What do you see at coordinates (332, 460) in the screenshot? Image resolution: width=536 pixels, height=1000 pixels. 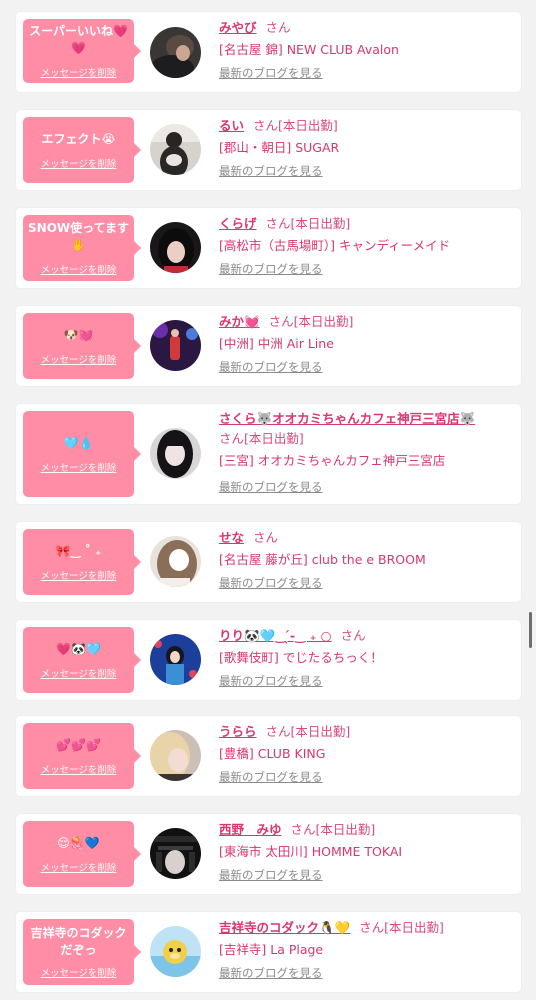 I see `shop-name: [三宮] オオカミちゃんカフェ神戸三宮店` at bounding box center [332, 460].